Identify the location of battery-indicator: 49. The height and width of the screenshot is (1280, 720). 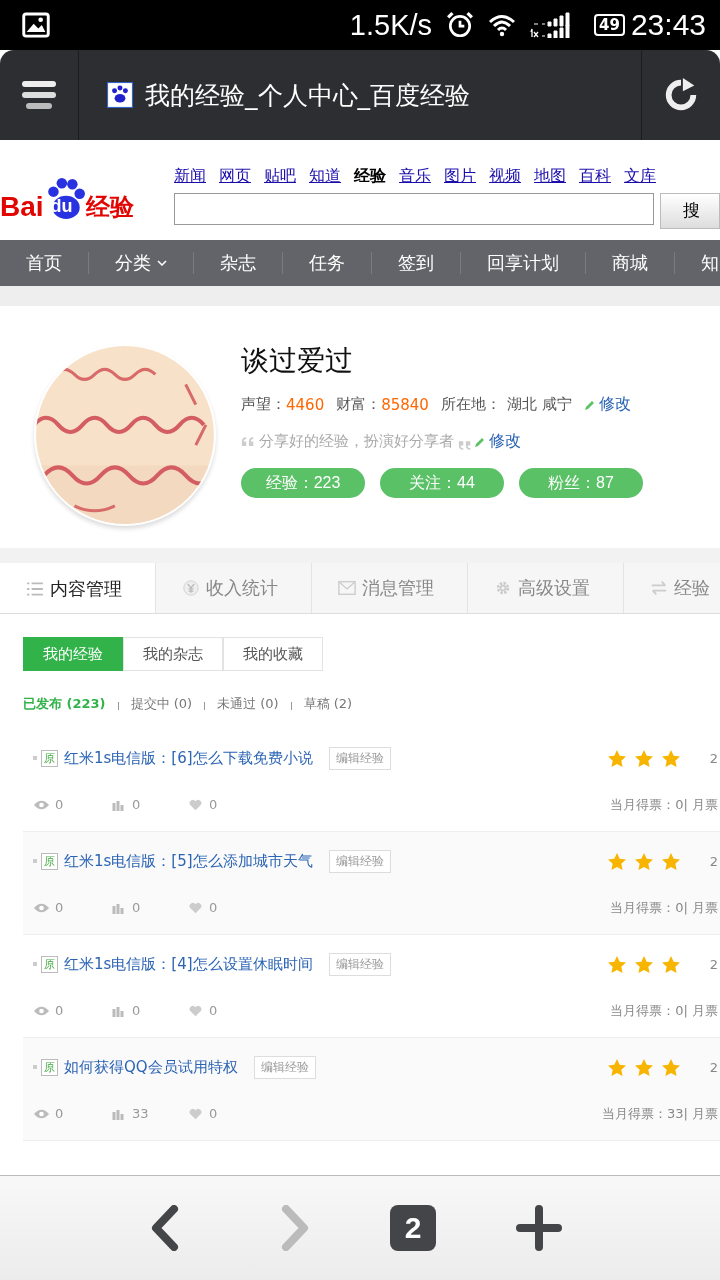
(609, 25).